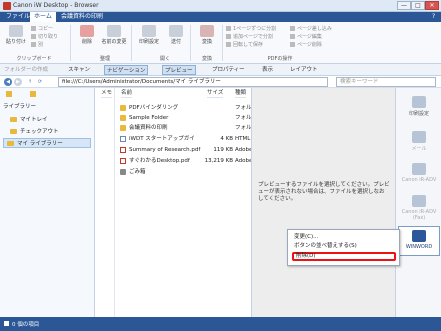  Describe the element at coordinates (82, 17) in the screenshot. I see `tab-meeting-print: 会議資料の印刷` at that location.